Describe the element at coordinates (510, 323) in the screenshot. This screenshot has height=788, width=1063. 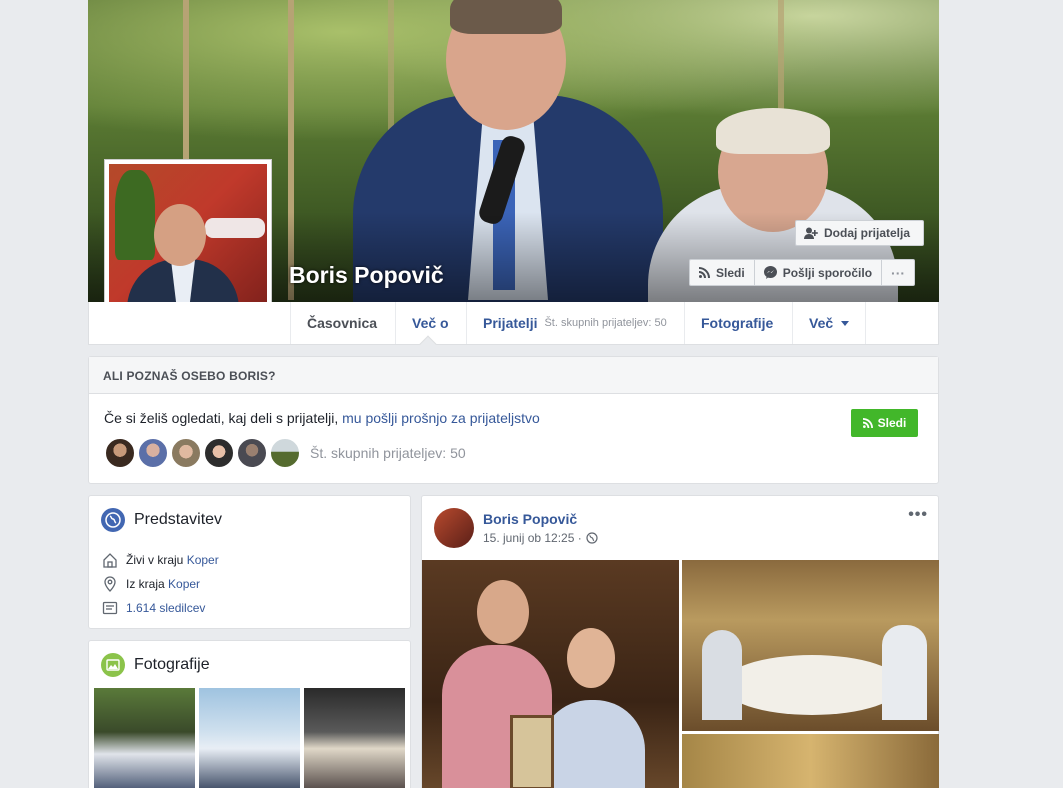
I see `tab-friends-label: Prijatelji` at that location.